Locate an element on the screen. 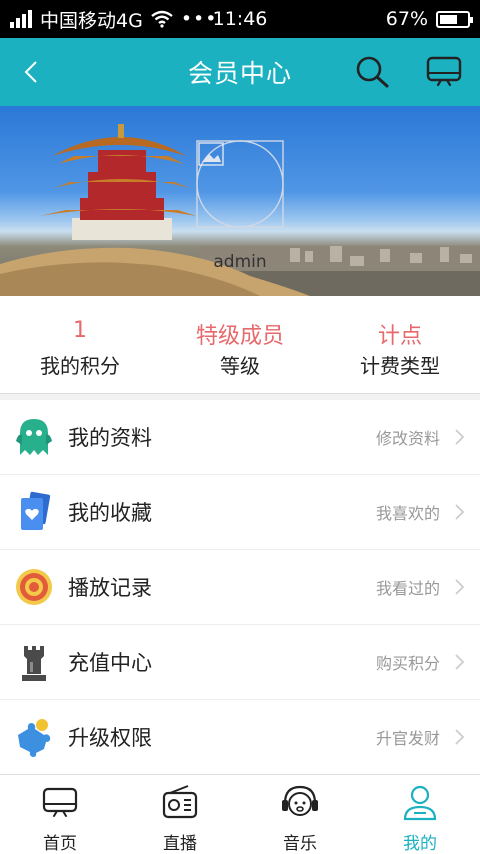  puzzle-icon is located at coordinates (34, 738).